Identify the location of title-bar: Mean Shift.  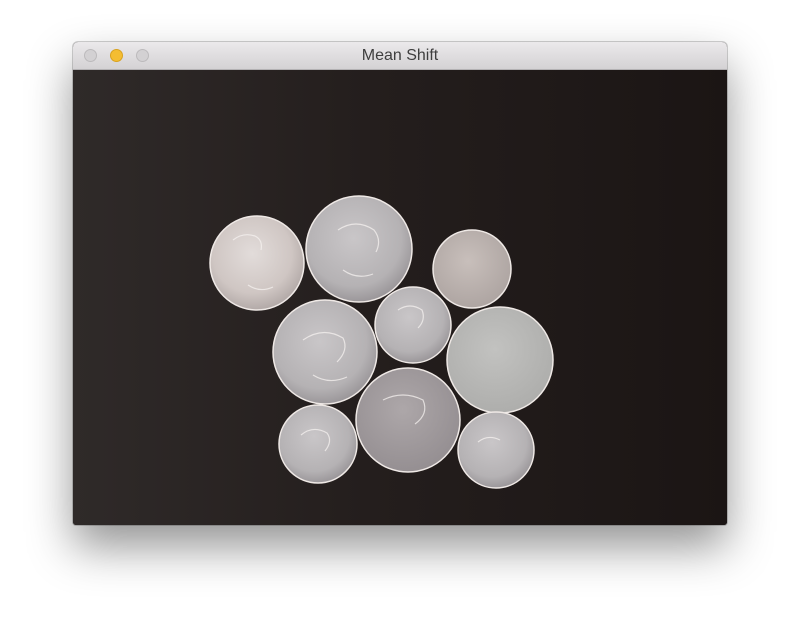
(400, 56).